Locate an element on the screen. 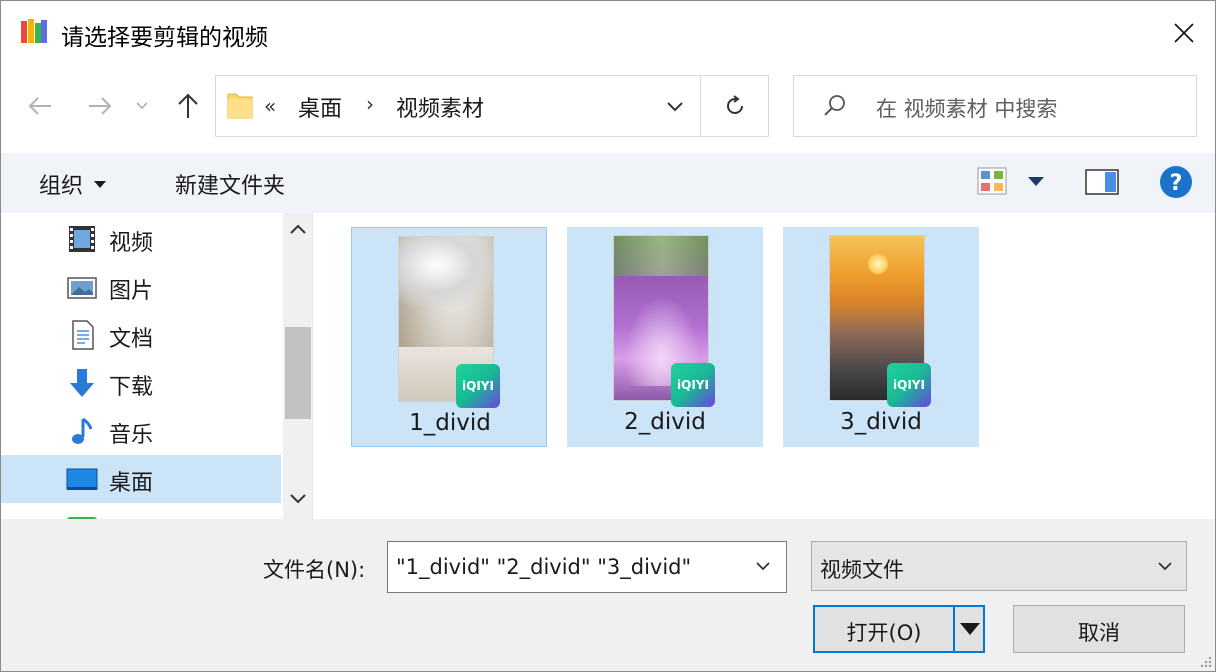 This screenshot has width=1216, height=672. filename-label: 文件名(N): is located at coordinates (314, 570).